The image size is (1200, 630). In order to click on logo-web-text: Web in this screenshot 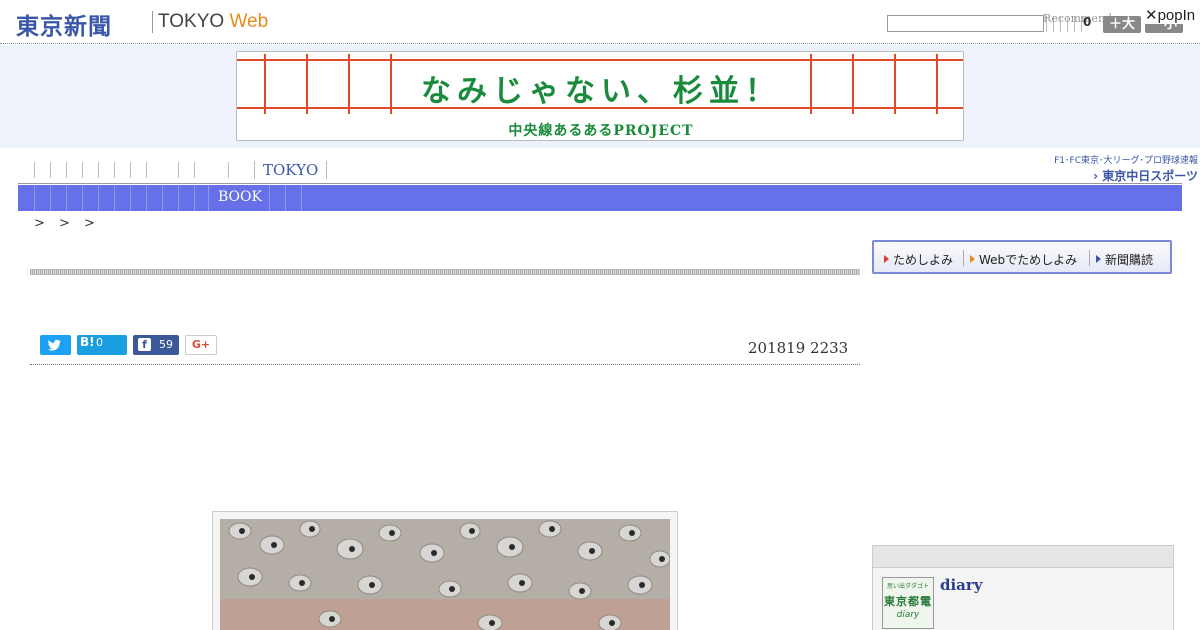, I will do `click(249, 21)`.